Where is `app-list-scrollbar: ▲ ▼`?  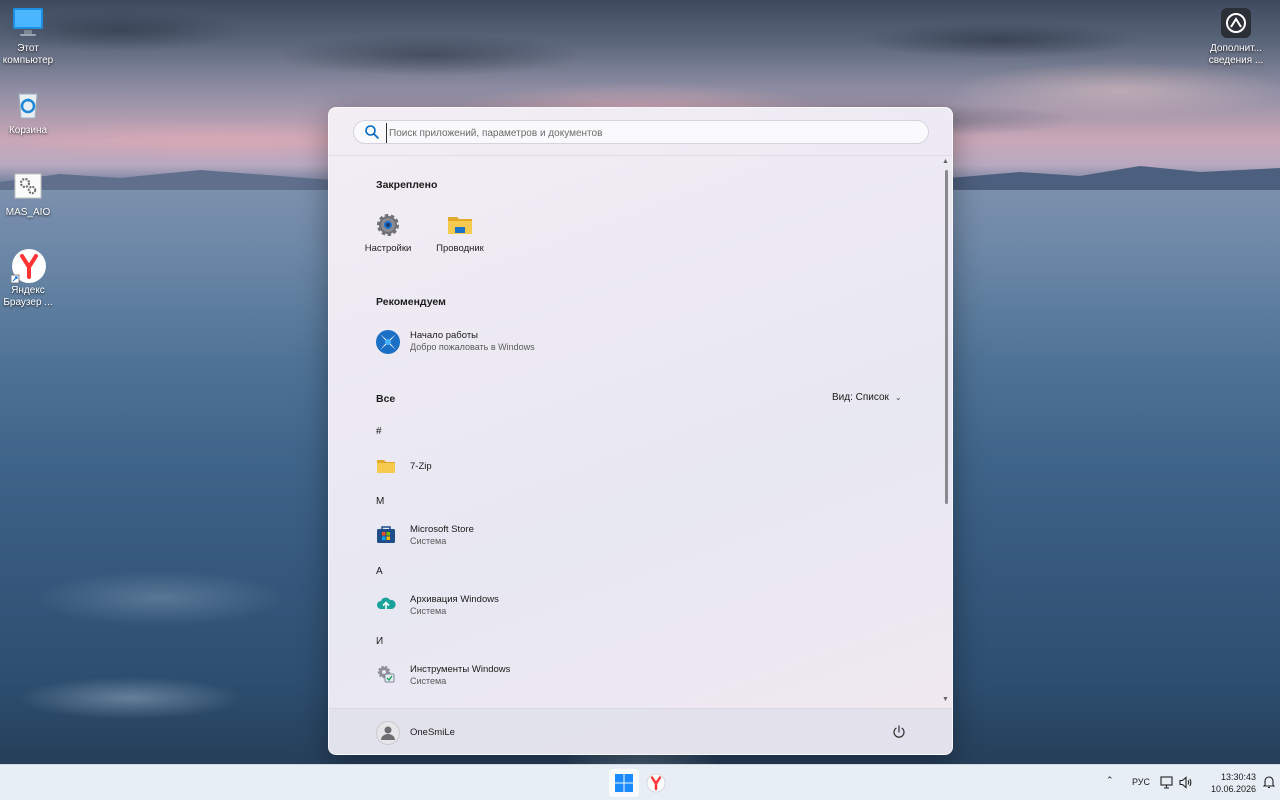 app-list-scrollbar: ▲ ▼ is located at coordinates (946, 432).